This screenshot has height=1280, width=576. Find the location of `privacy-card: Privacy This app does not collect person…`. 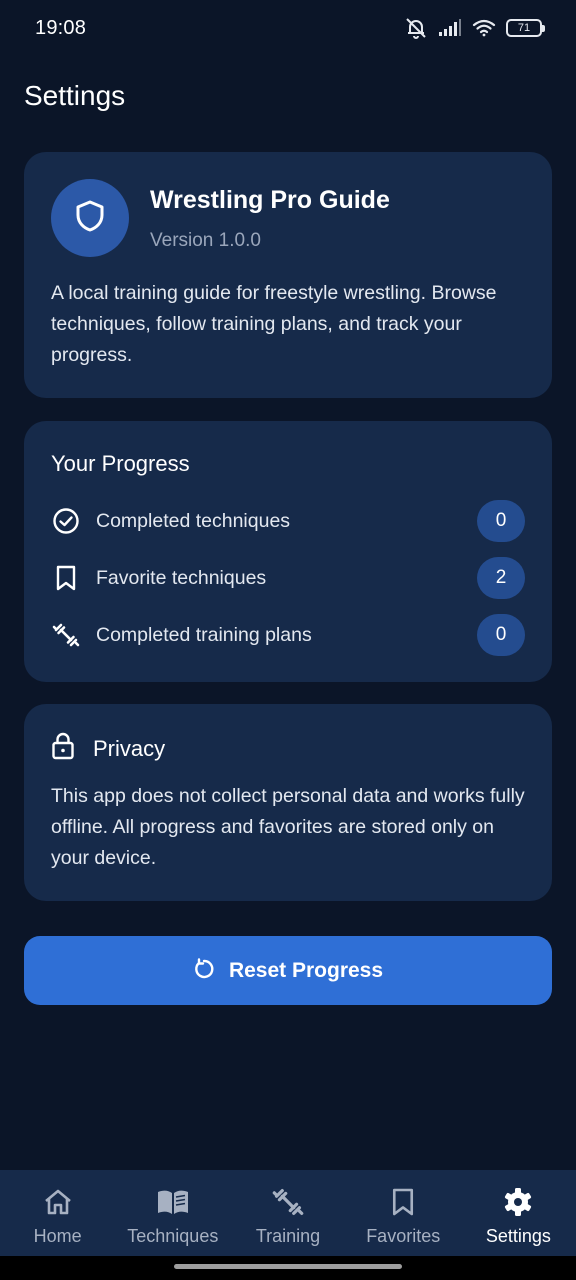

privacy-card: Privacy This app does not collect person… is located at coordinates (288, 802).